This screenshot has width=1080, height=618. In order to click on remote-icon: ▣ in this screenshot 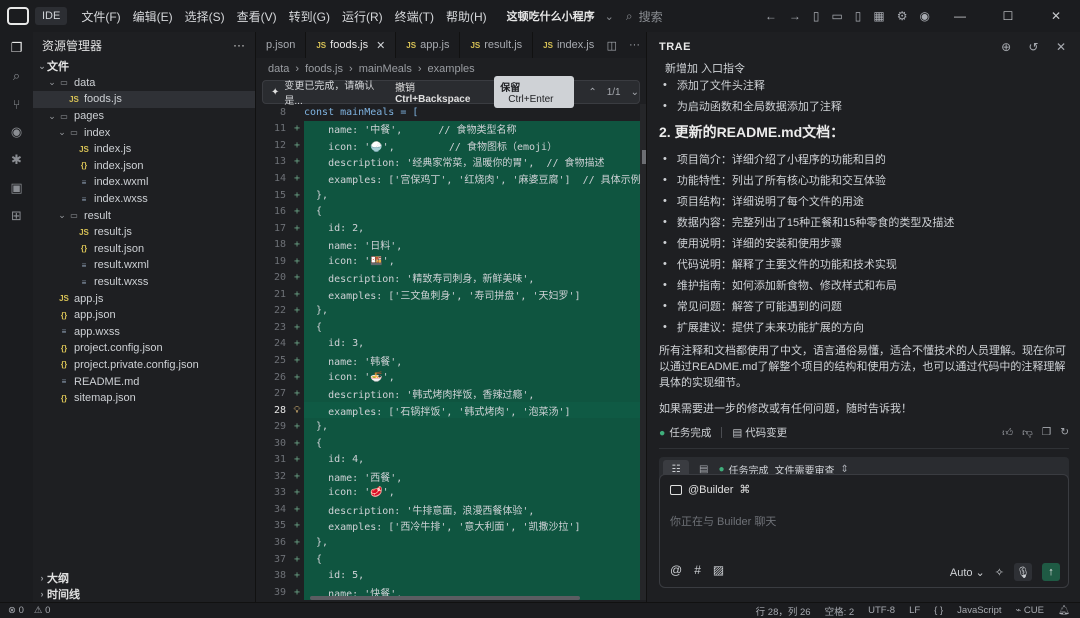, I will do `click(16, 188)`.